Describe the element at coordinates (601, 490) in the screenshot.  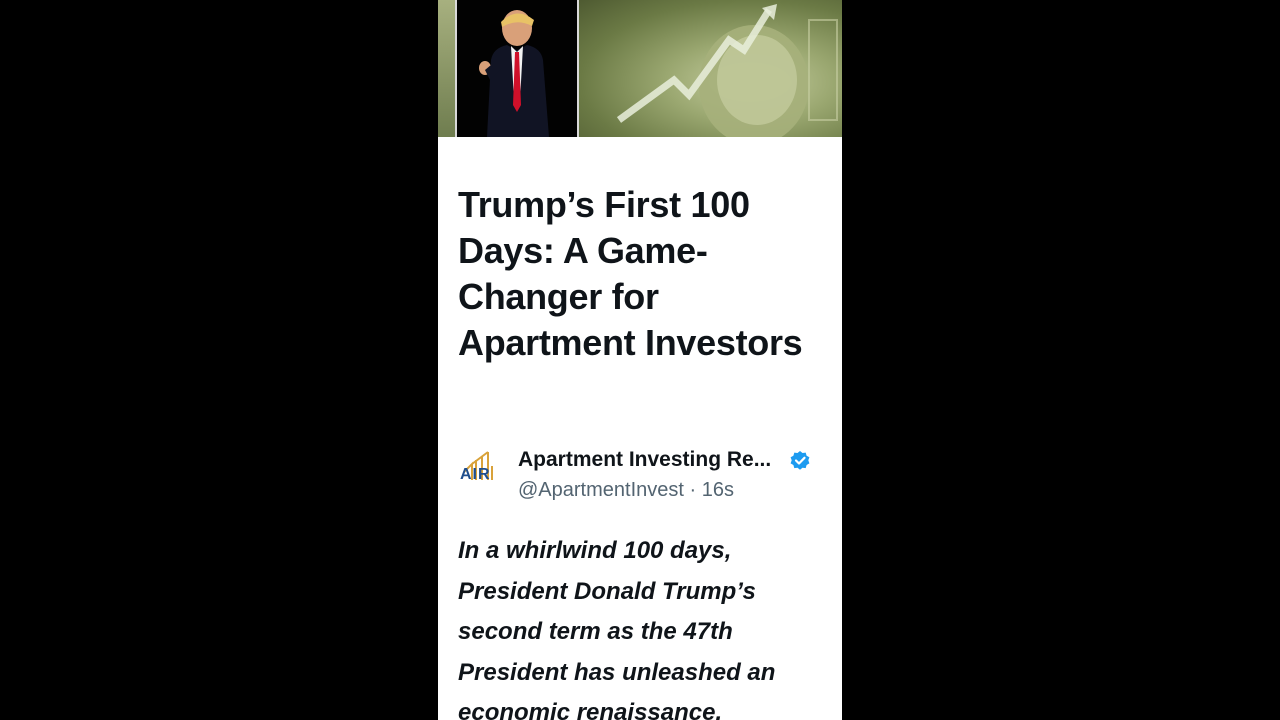
I see `author-handle: @ApartmentInvest` at that location.